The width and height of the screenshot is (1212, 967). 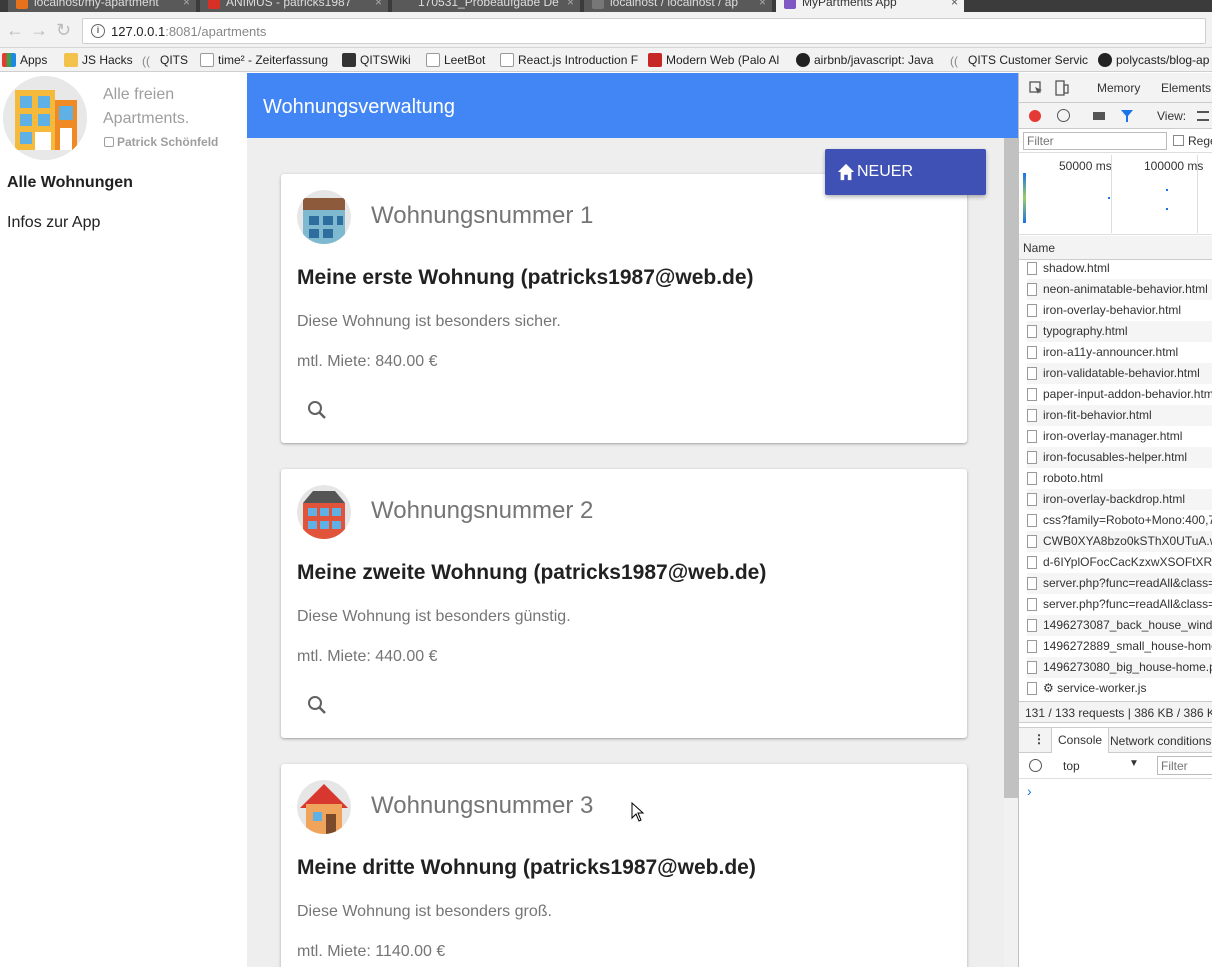 What do you see at coordinates (1076, 268) in the screenshot?
I see `request-name: shadow.html` at bounding box center [1076, 268].